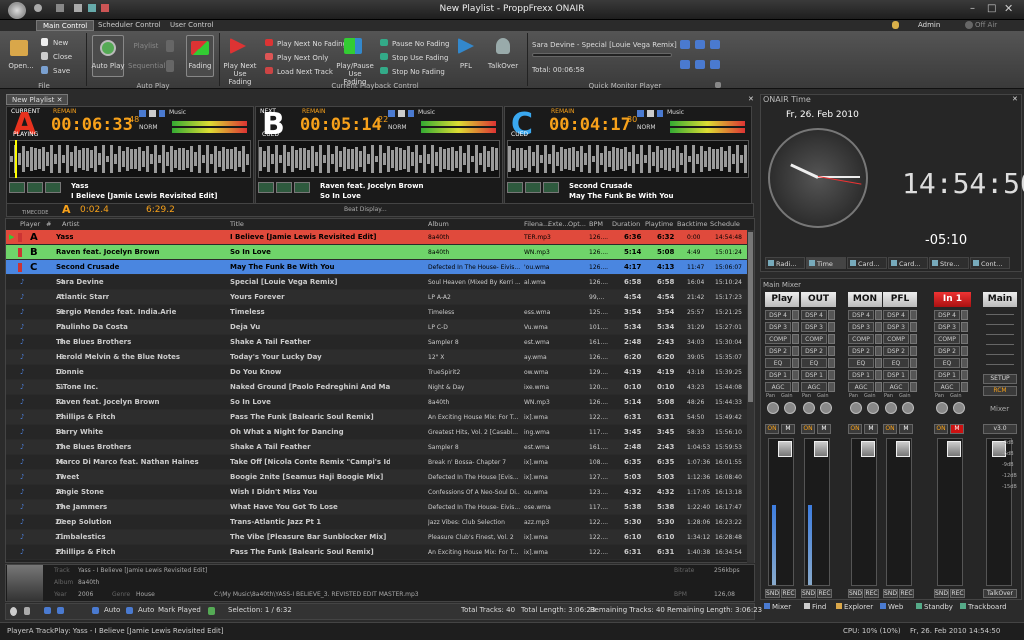  Describe the element at coordinates (628, 159) in the screenshot. I see `deck-waveform` at that location.